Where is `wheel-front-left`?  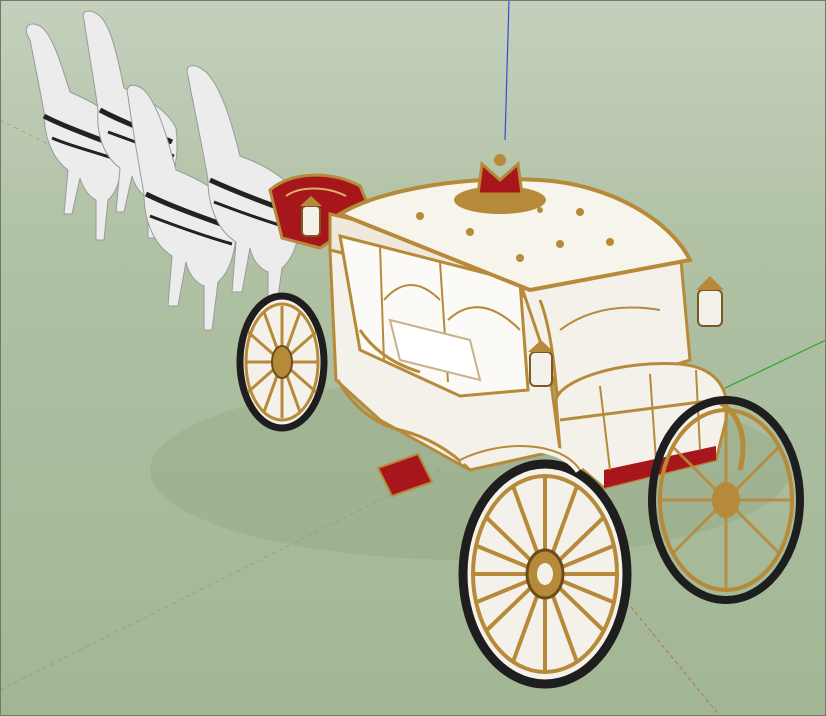
wheel-front-left is located at coordinates (545, 574).